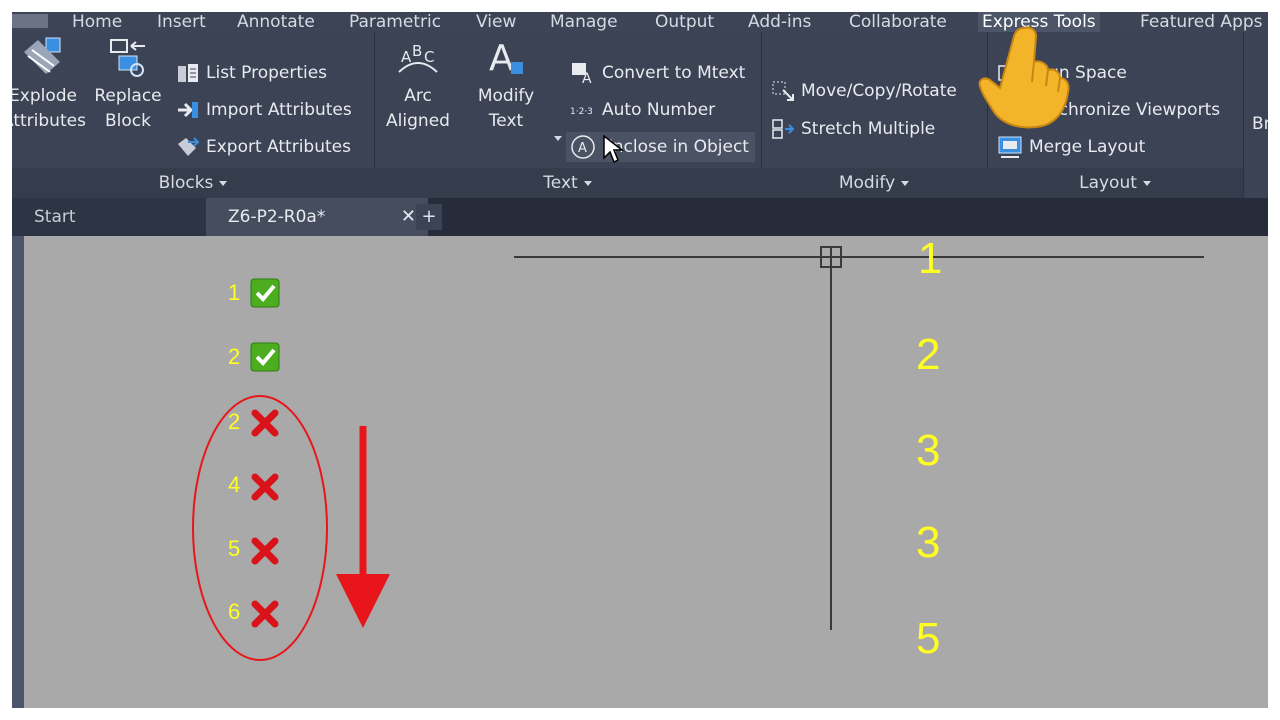 The image size is (1280, 720). I want to click on list-properties-icon, so click(188, 73).